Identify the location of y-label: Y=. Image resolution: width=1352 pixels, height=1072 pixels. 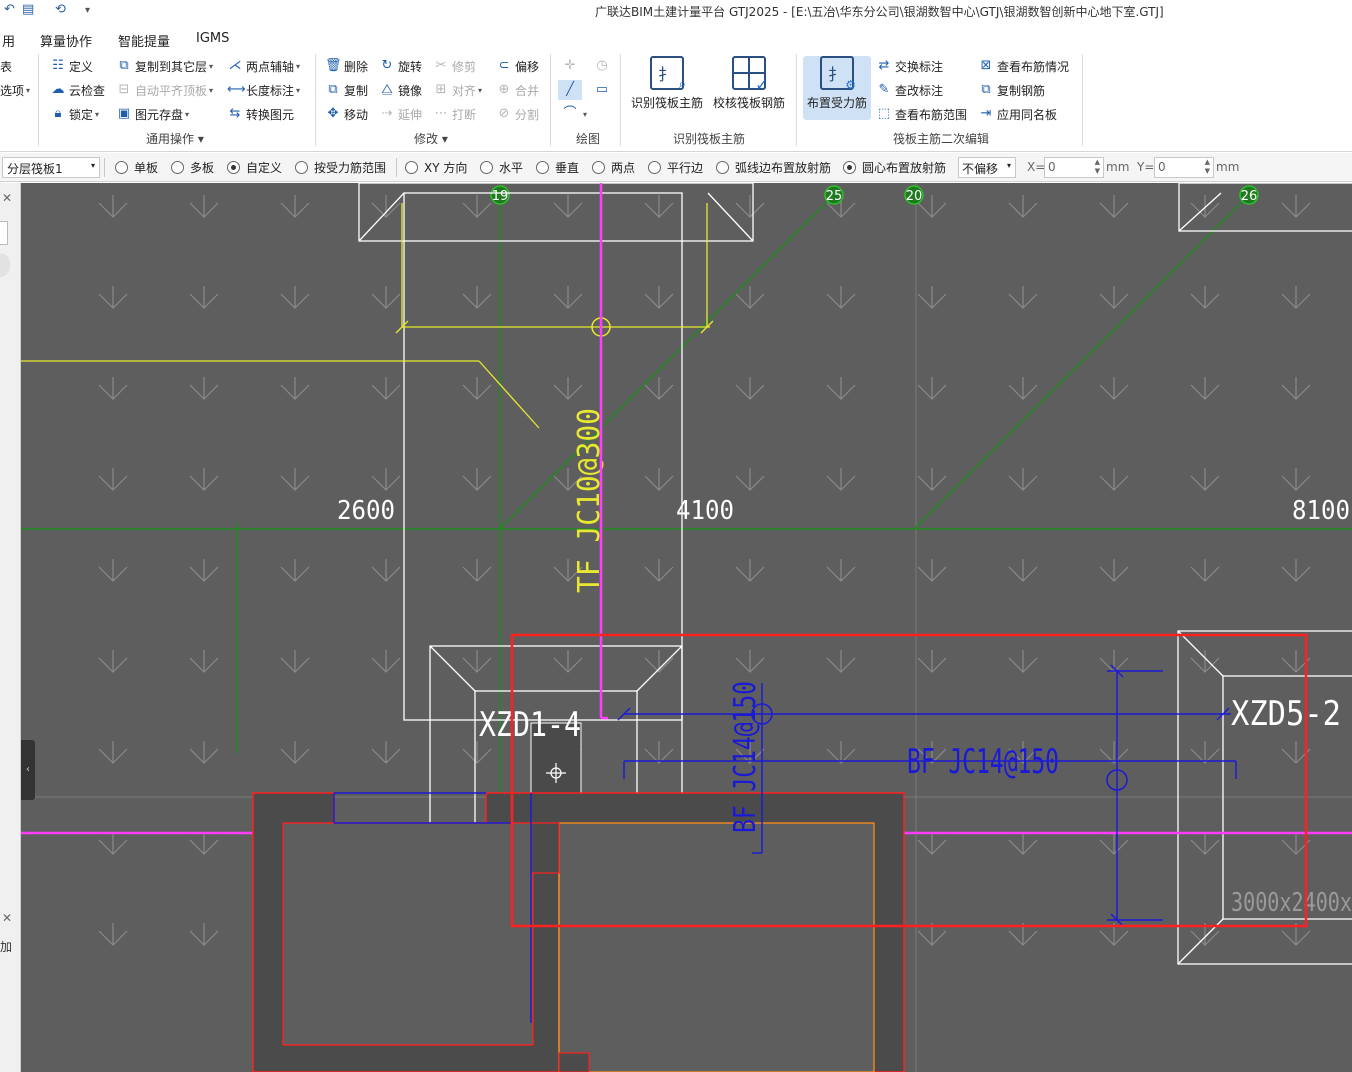
(1146, 167).